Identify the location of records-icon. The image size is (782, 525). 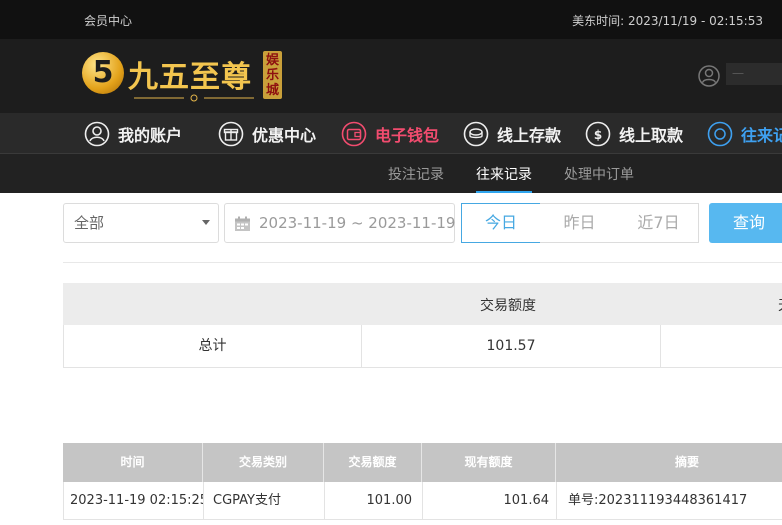
(720, 134).